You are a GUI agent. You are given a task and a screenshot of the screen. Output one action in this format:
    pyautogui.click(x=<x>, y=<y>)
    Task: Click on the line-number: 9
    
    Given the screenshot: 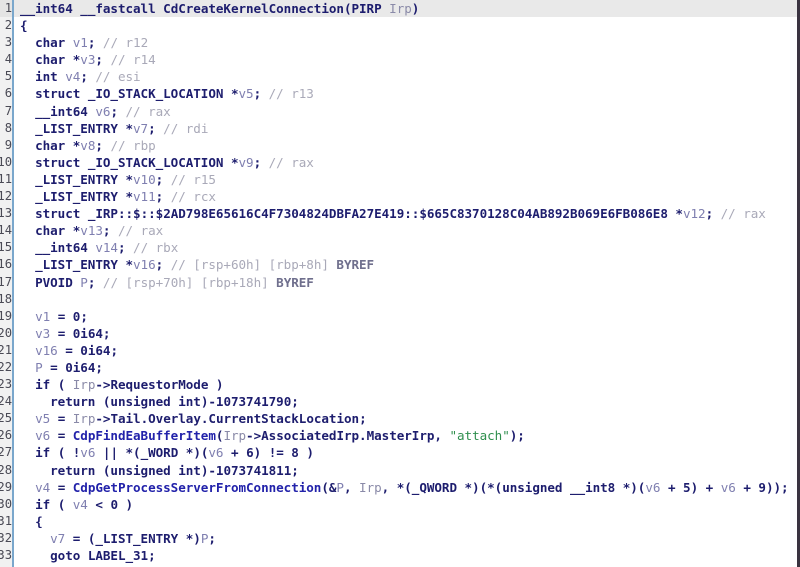 What is the action you would take?
    pyautogui.click(x=7, y=145)
    